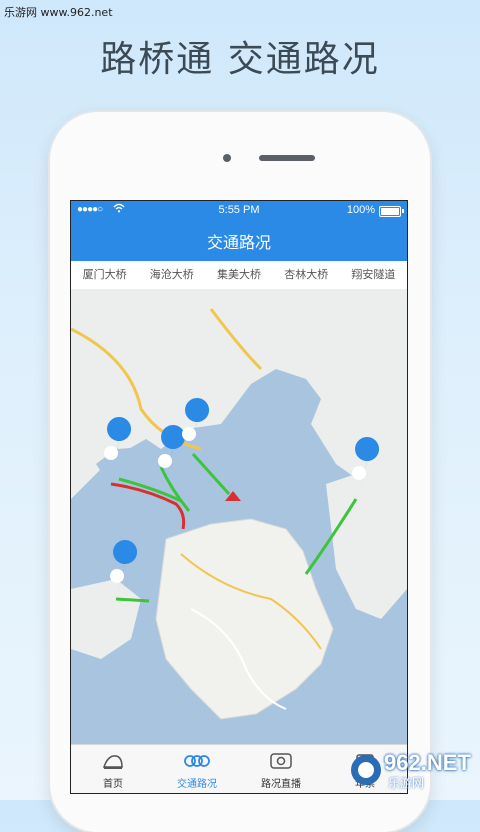  I want to click on logo-icon, so click(366, 770).